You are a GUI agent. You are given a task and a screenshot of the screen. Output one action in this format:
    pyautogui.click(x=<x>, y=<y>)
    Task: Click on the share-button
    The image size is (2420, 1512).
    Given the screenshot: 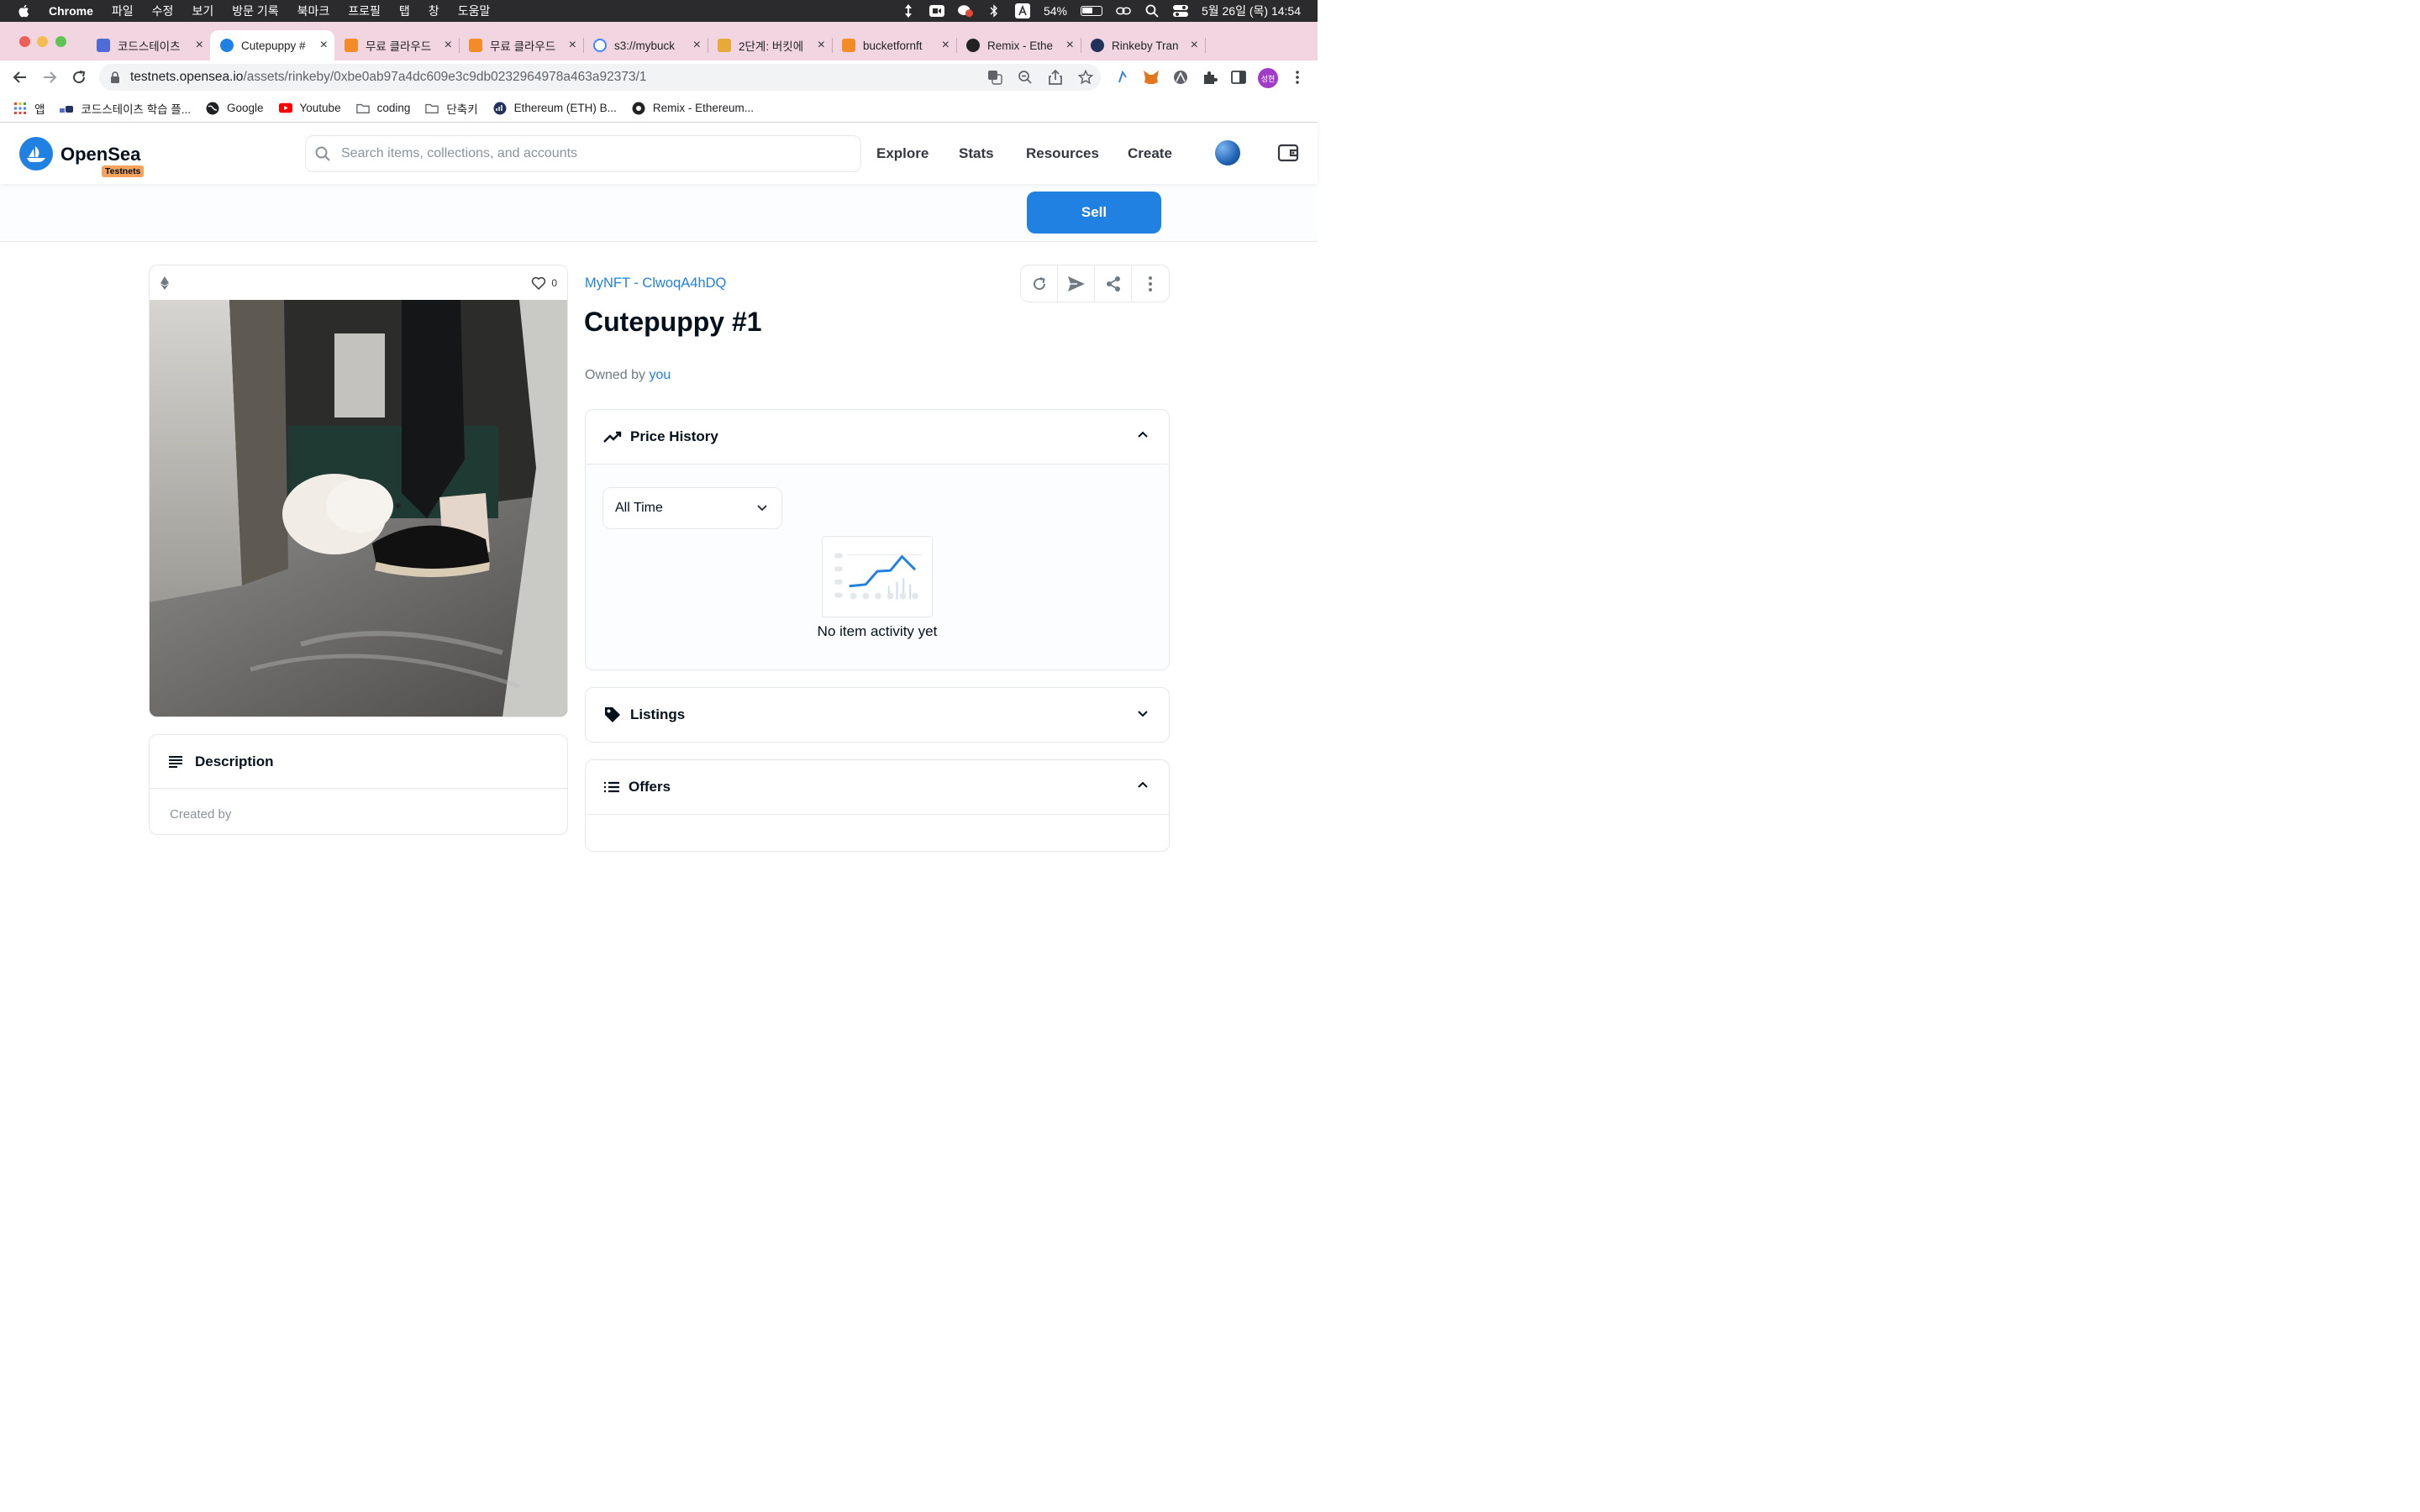 What is the action you would take?
    pyautogui.click(x=1113, y=283)
    